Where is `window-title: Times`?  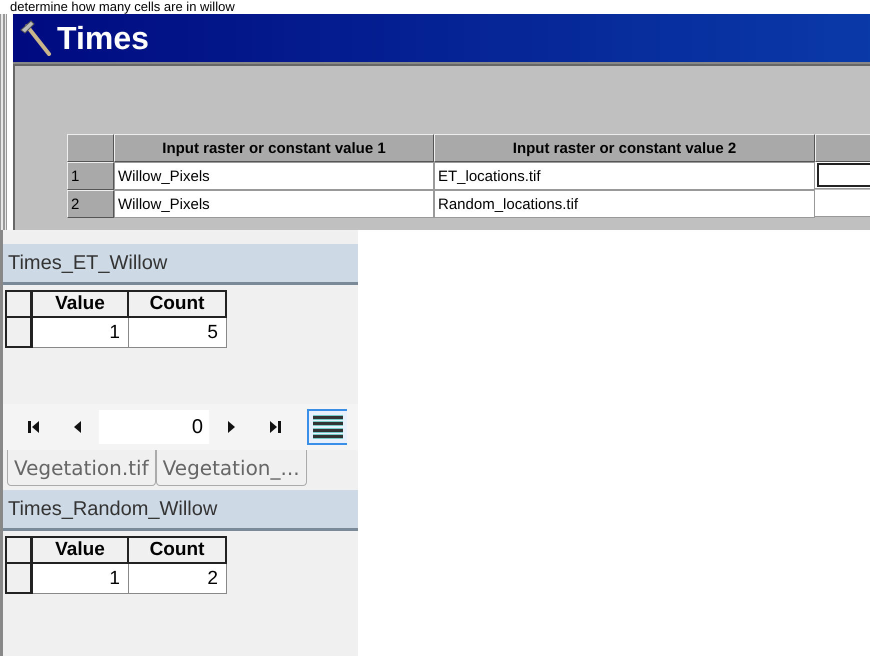 window-title: Times is located at coordinates (103, 38).